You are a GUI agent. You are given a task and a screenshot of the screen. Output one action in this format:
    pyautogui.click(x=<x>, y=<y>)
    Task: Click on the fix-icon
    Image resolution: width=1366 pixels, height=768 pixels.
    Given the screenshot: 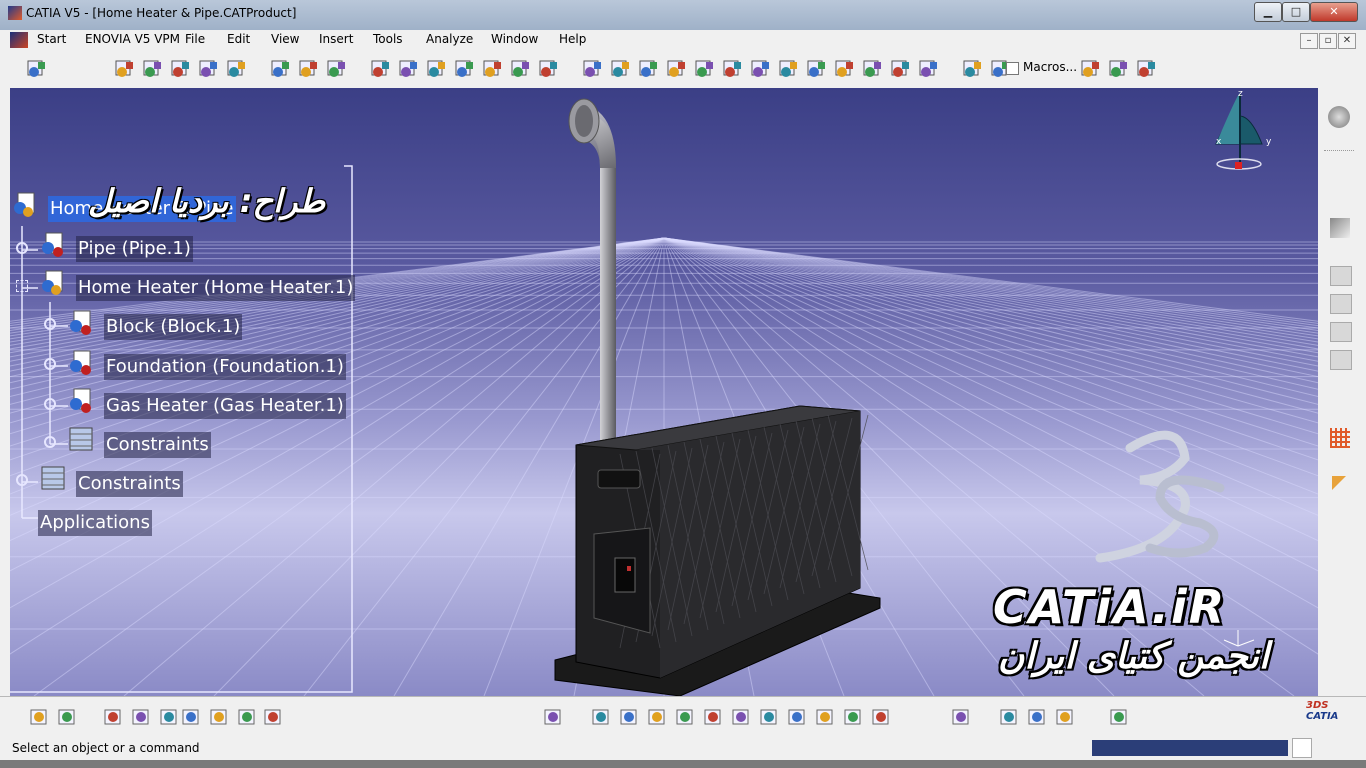 What is the action you would take?
    pyautogui.click(x=409, y=69)
    